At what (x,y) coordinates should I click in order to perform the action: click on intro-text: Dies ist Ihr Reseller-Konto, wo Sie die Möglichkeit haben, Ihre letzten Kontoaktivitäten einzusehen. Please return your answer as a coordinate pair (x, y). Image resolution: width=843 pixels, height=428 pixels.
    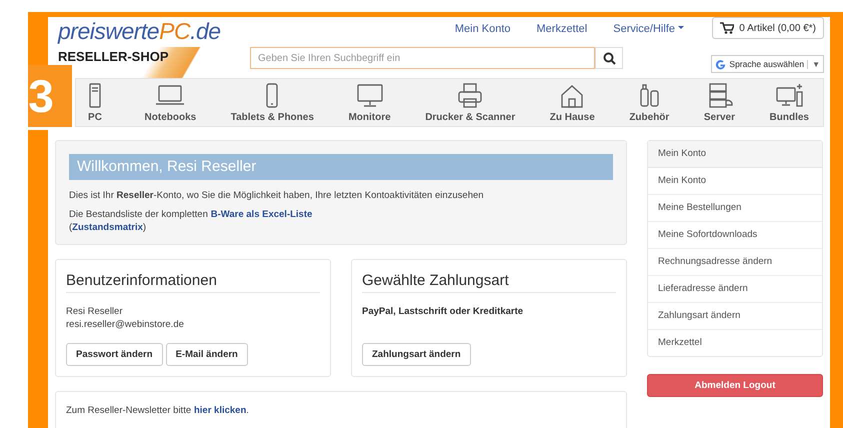
    Looking at the image, I should click on (277, 195).